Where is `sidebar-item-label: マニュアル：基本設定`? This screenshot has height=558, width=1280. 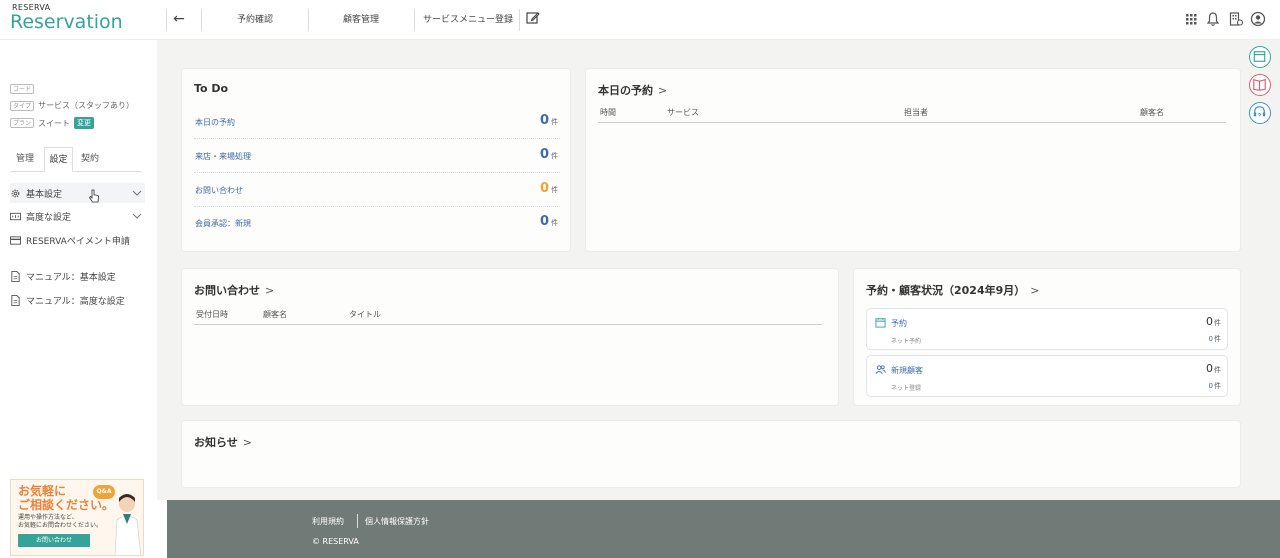
sidebar-item-label: マニュアル：基本設定 is located at coordinates (71, 277).